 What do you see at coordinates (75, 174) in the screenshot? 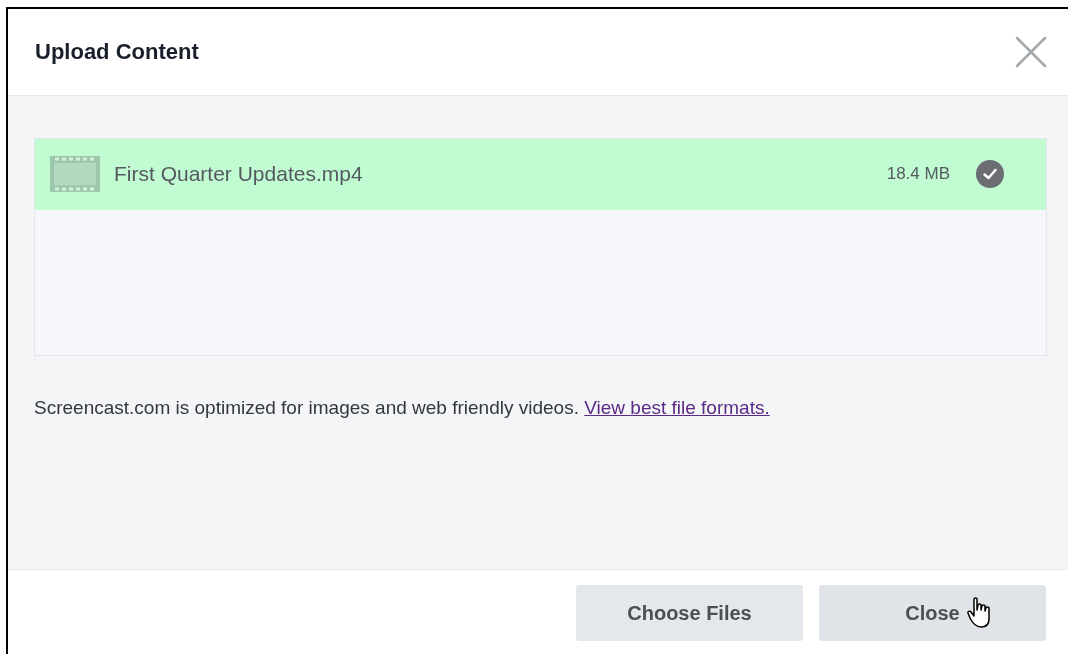
I see `video-file-icon` at bounding box center [75, 174].